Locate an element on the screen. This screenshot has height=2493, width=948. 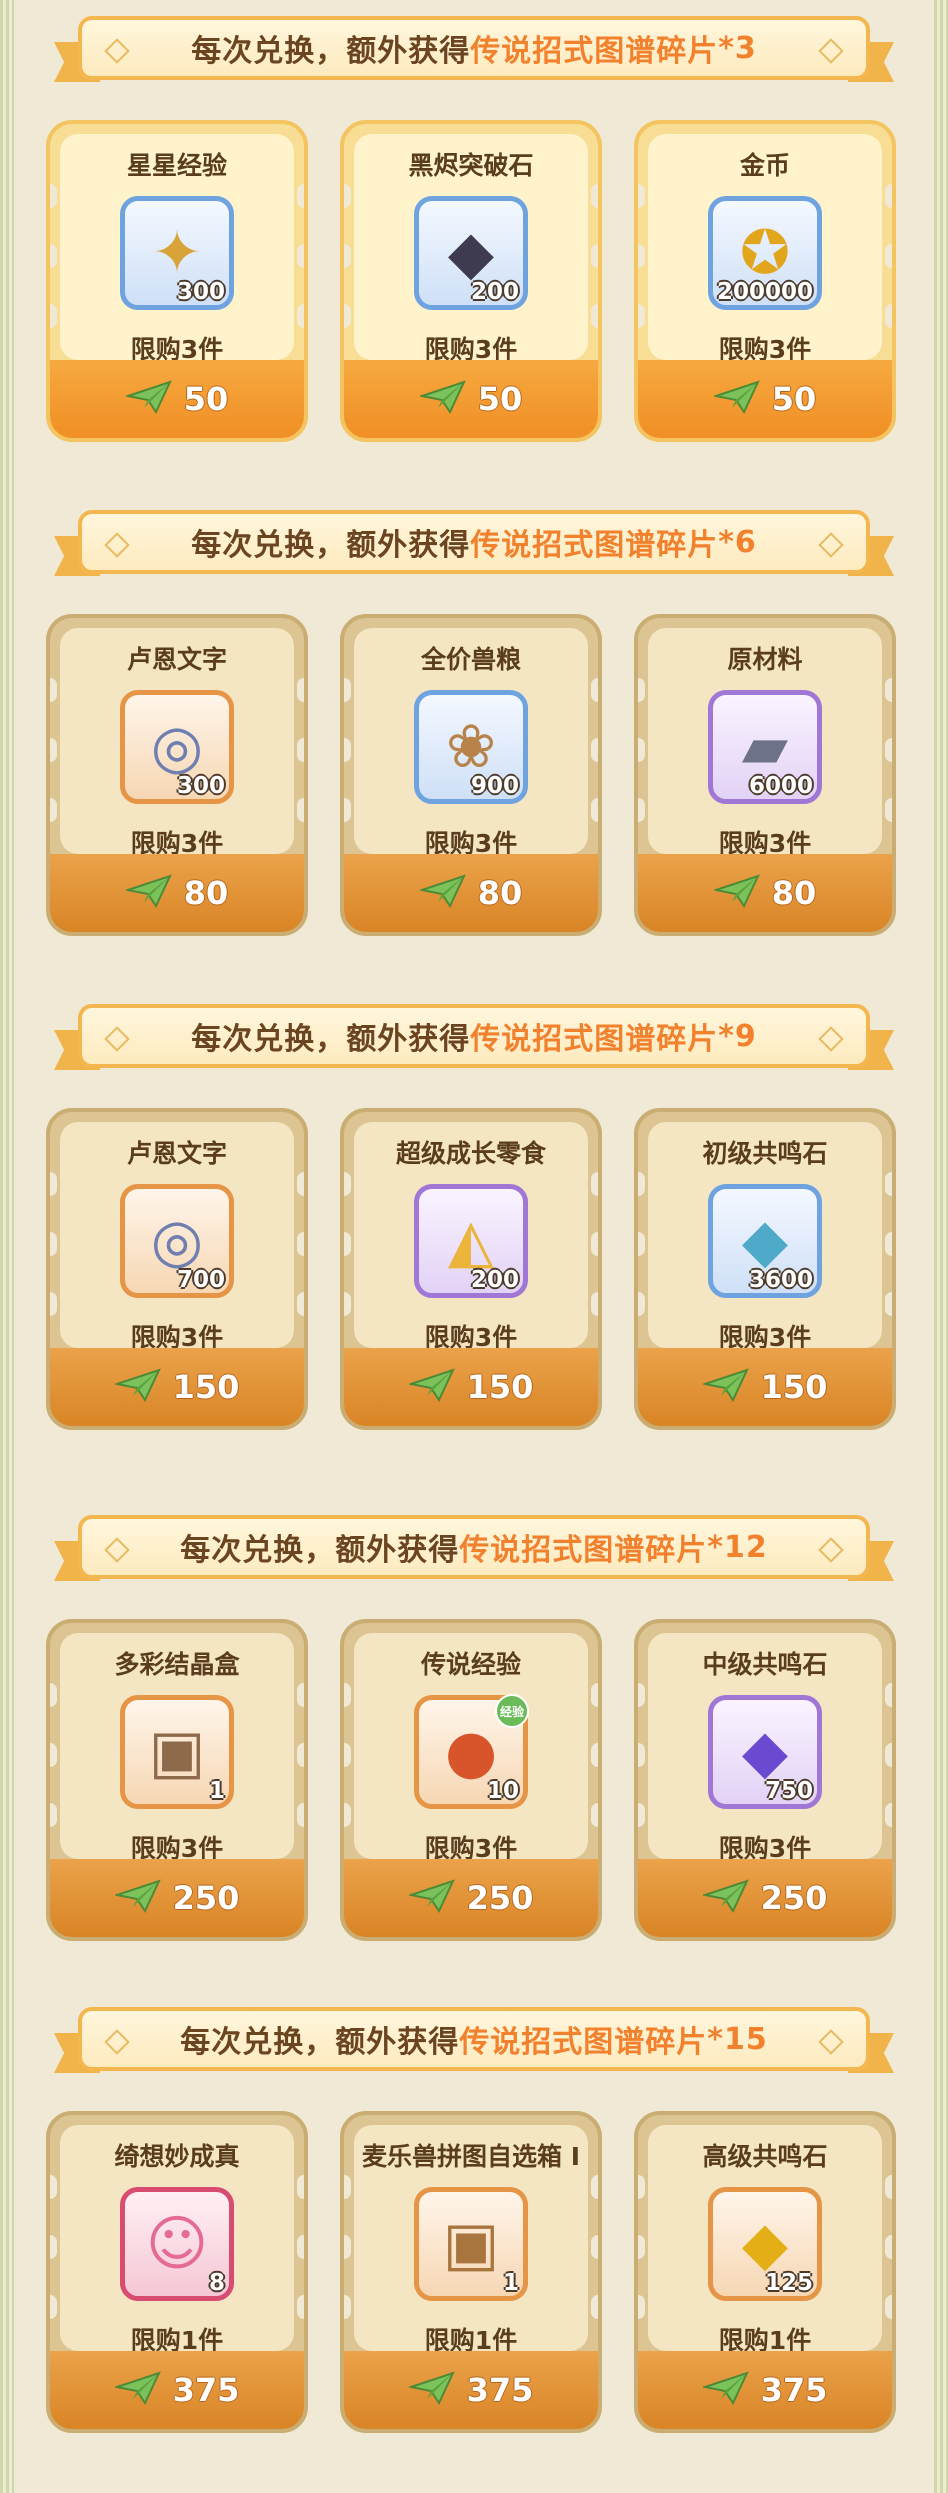
shop-item-card: 超级成长零食 ◭ 200 限购3件 150 is located at coordinates (471, 1269).